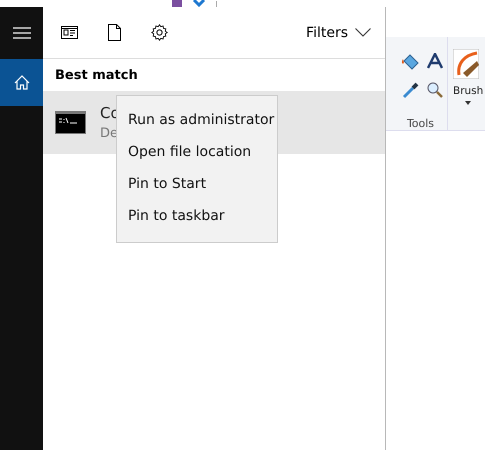  What do you see at coordinates (420, 123) in the screenshot?
I see `group-label: Tools` at bounding box center [420, 123].